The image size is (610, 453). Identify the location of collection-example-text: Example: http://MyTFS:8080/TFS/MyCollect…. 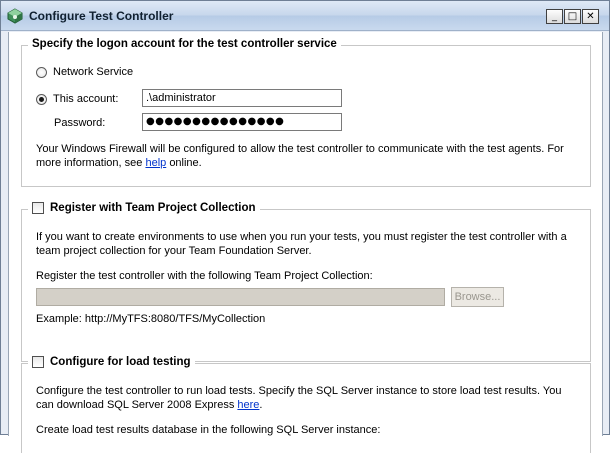
(151, 319).